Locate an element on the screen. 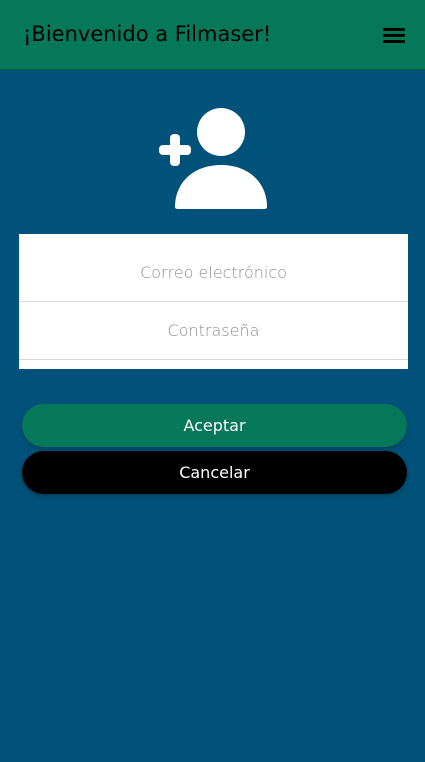 The height and width of the screenshot is (762, 425). page-title: ¡Bienvenido a Filmaser! is located at coordinates (147, 34).